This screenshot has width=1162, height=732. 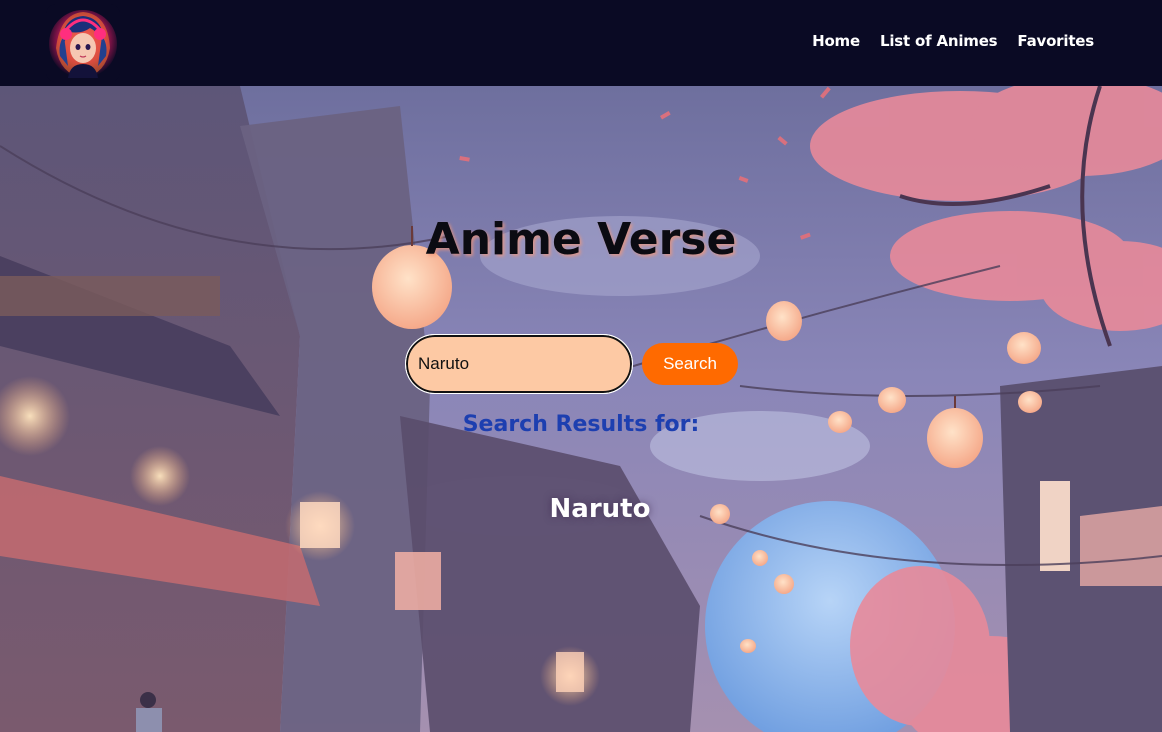 I want to click on search-result-item: Naruto, so click(x=581, y=509).